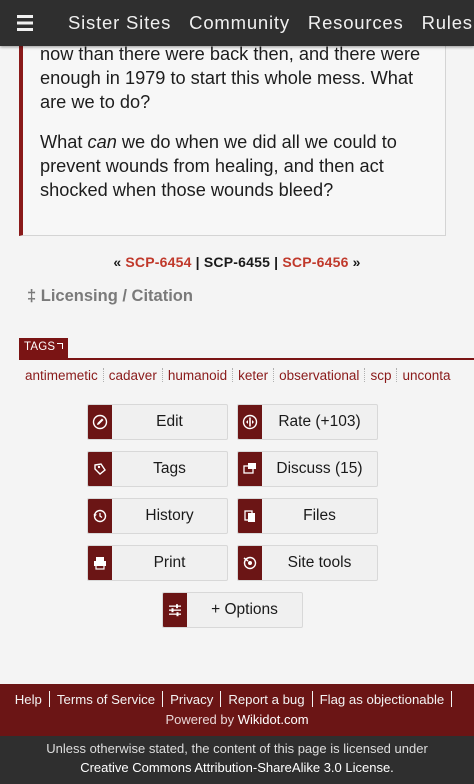 The height and width of the screenshot is (784, 474). What do you see at coordinates (100, 516) in the screenshot?
I see `history-clock-icon` at bounding box center [100, 516].